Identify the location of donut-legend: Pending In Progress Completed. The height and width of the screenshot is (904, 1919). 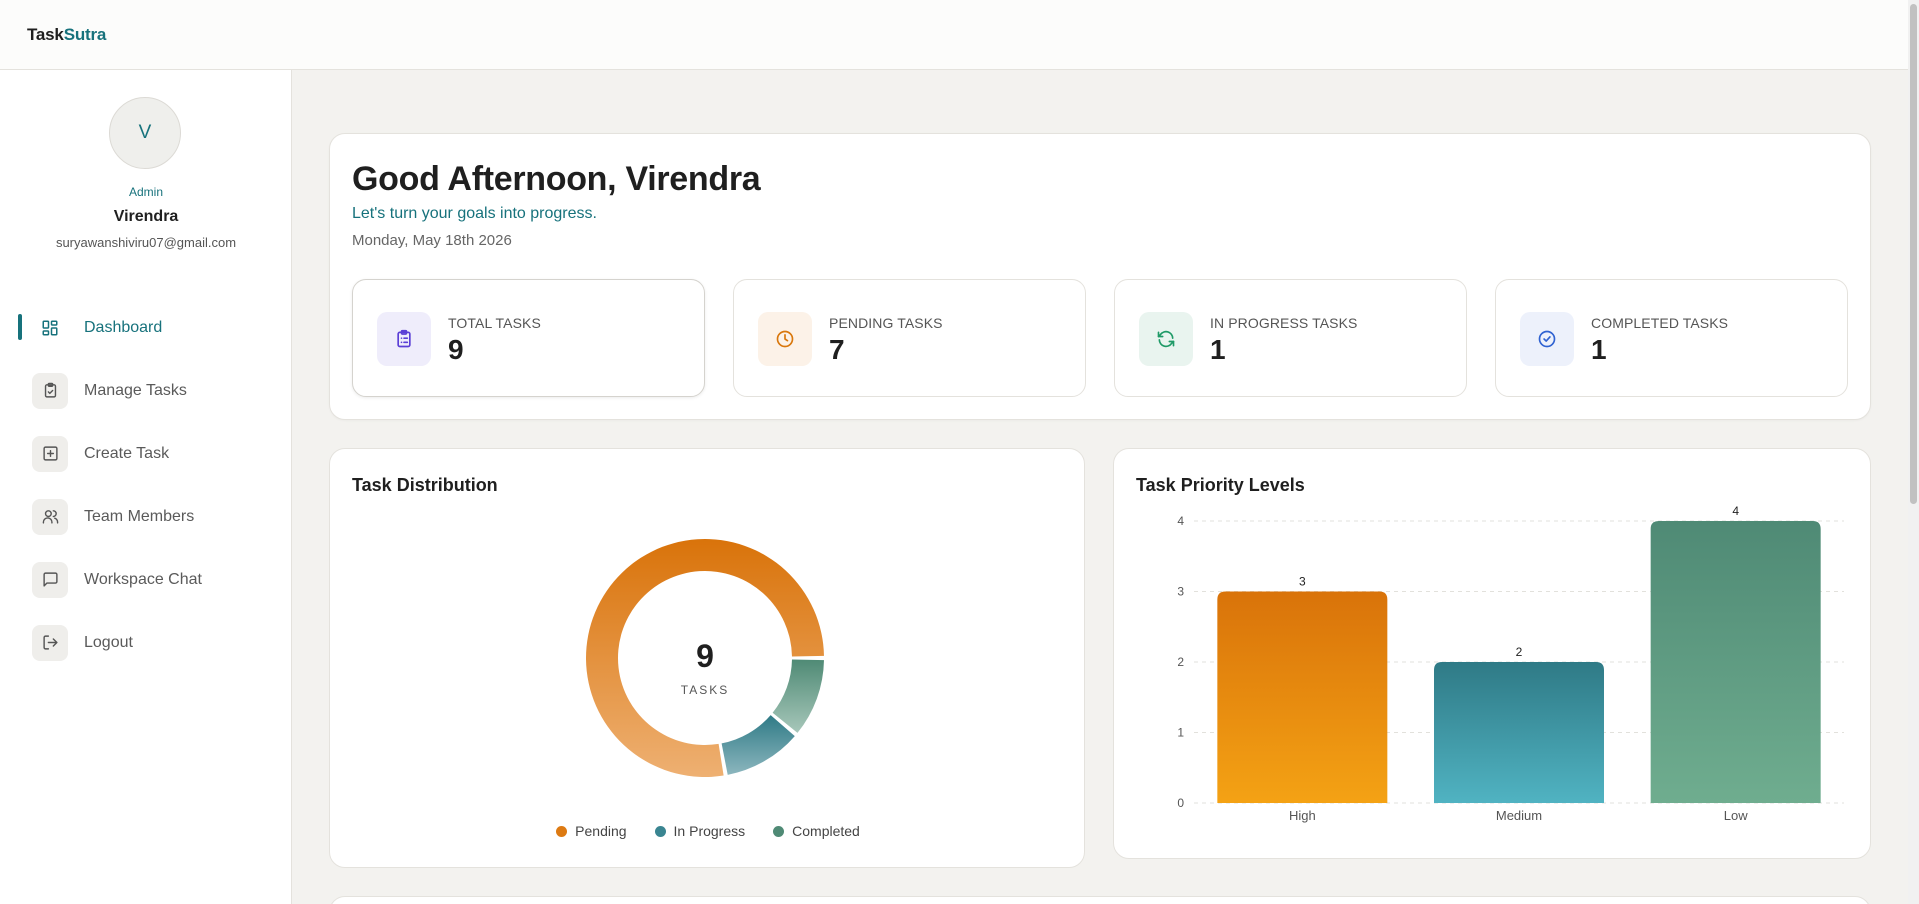
(708, 831).